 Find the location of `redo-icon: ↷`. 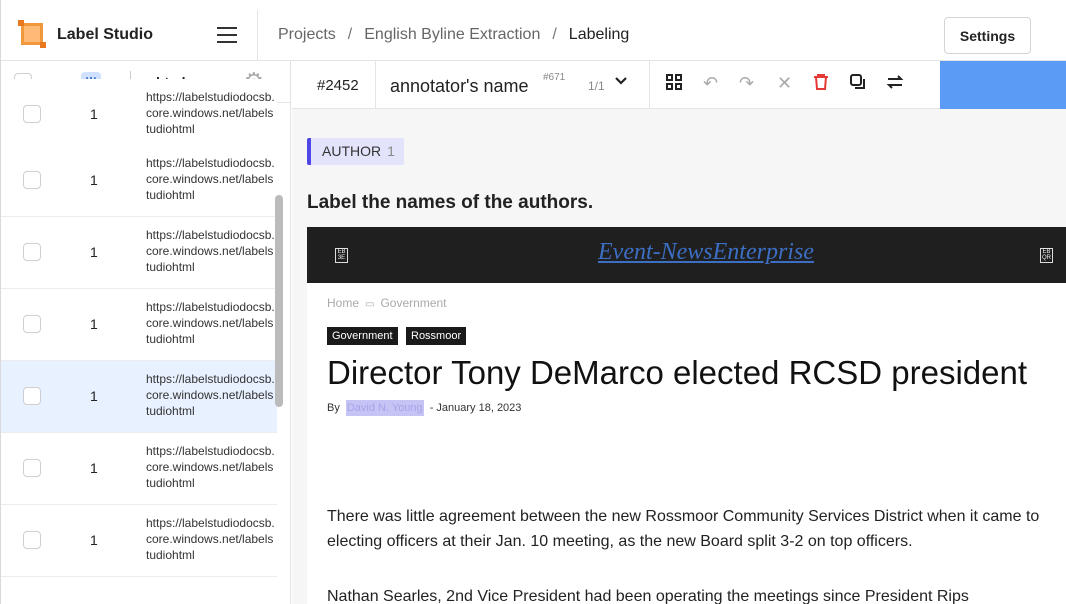

redo-icon: ↷ is located at coordinates (746, 83).